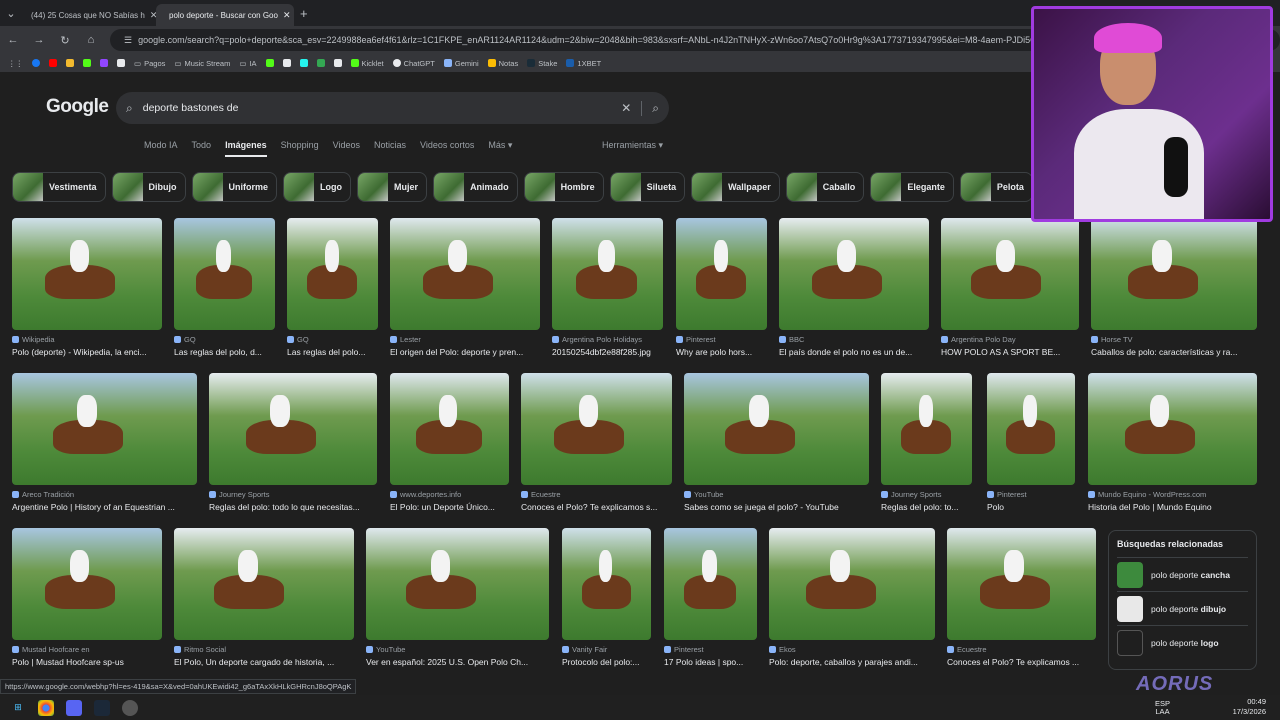 This screenshot has height=720, width=1280. Describe the element at coordinates (447, 148) in the screenshot. I see `tab-videos-cortos: Videos cortos` at that location.